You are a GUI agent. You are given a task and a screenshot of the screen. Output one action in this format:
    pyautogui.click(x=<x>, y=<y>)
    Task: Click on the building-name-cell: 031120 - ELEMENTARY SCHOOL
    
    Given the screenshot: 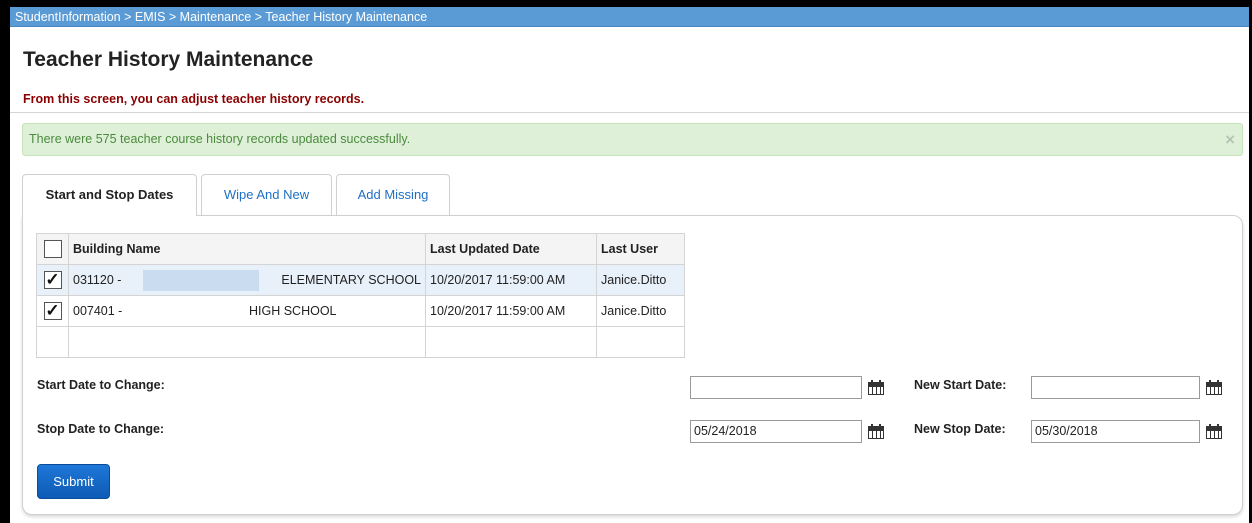 What is the action you would take?
    pyautogui.click(x=247, y=280)
    